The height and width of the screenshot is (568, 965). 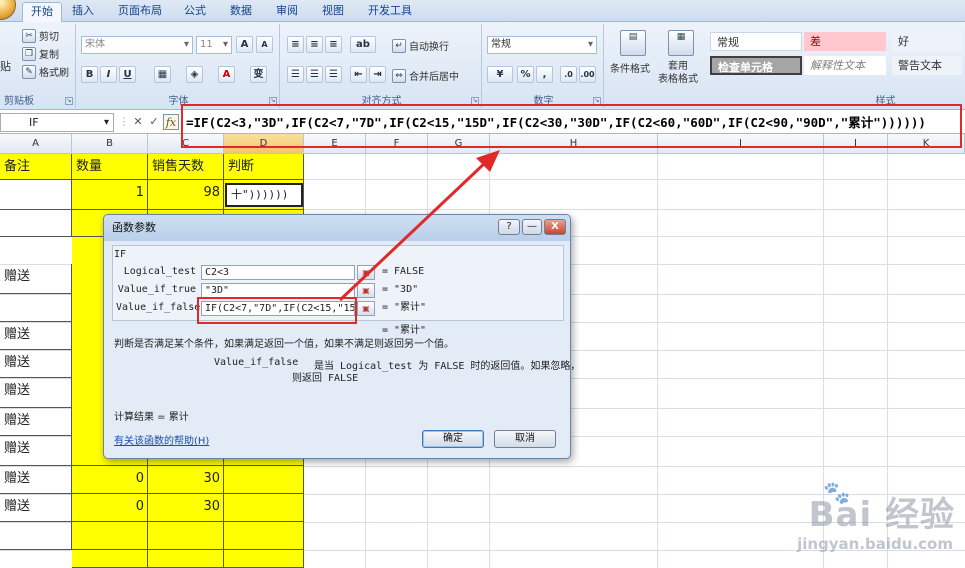 What do you see at coordinates (188, 209) in the screenshot?
I see `row-border` at bounding box center [188, 209].